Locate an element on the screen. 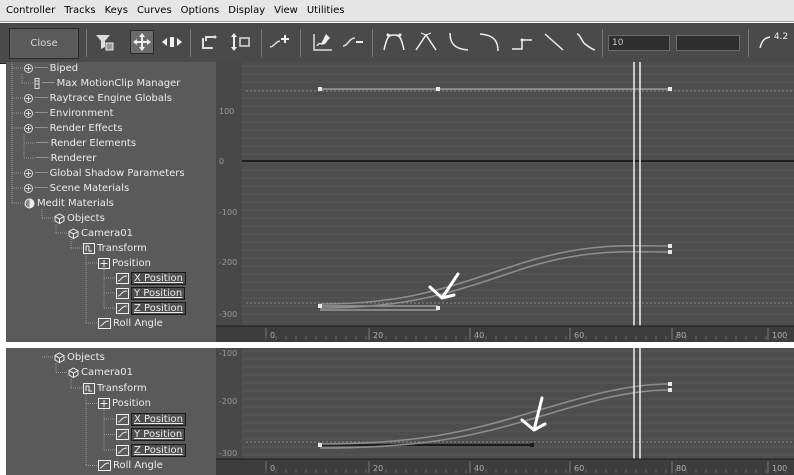 The height and width of the screenshot is (475, 794). scale-keys-icon is located at coordinates (209, 42).